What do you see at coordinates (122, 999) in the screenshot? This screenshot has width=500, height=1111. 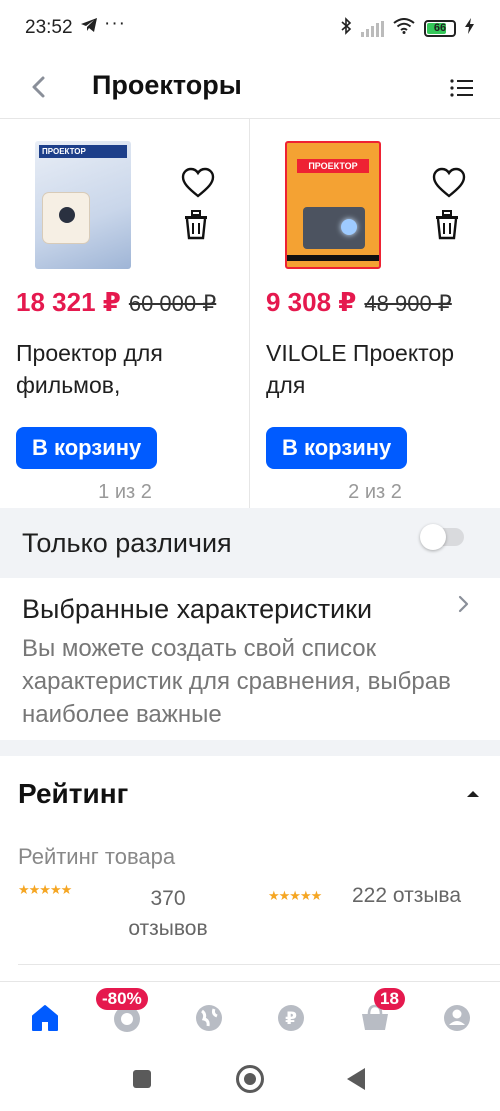 I see `discount-badge: -80%` at bounding box center [122, 999].